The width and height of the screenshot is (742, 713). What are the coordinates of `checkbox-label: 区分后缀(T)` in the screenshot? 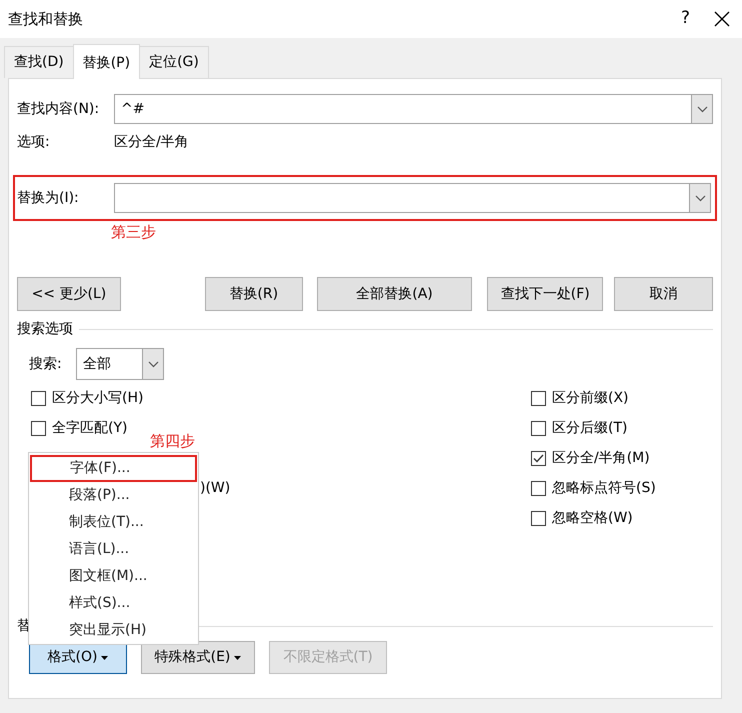 It's located at (590, 428).